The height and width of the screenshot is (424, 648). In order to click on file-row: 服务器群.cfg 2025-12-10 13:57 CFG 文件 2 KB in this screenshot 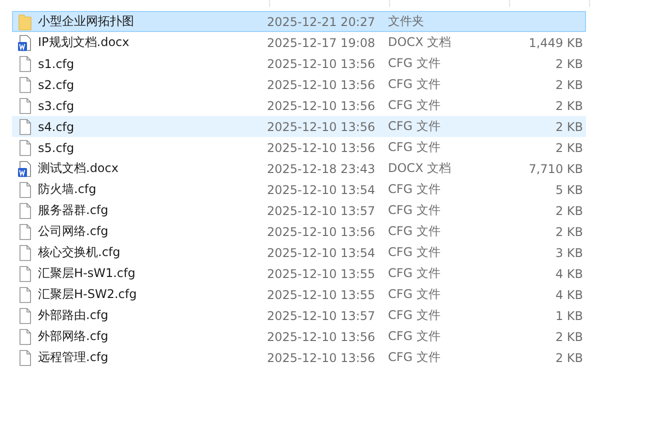, I will do `click(299, 210)`.